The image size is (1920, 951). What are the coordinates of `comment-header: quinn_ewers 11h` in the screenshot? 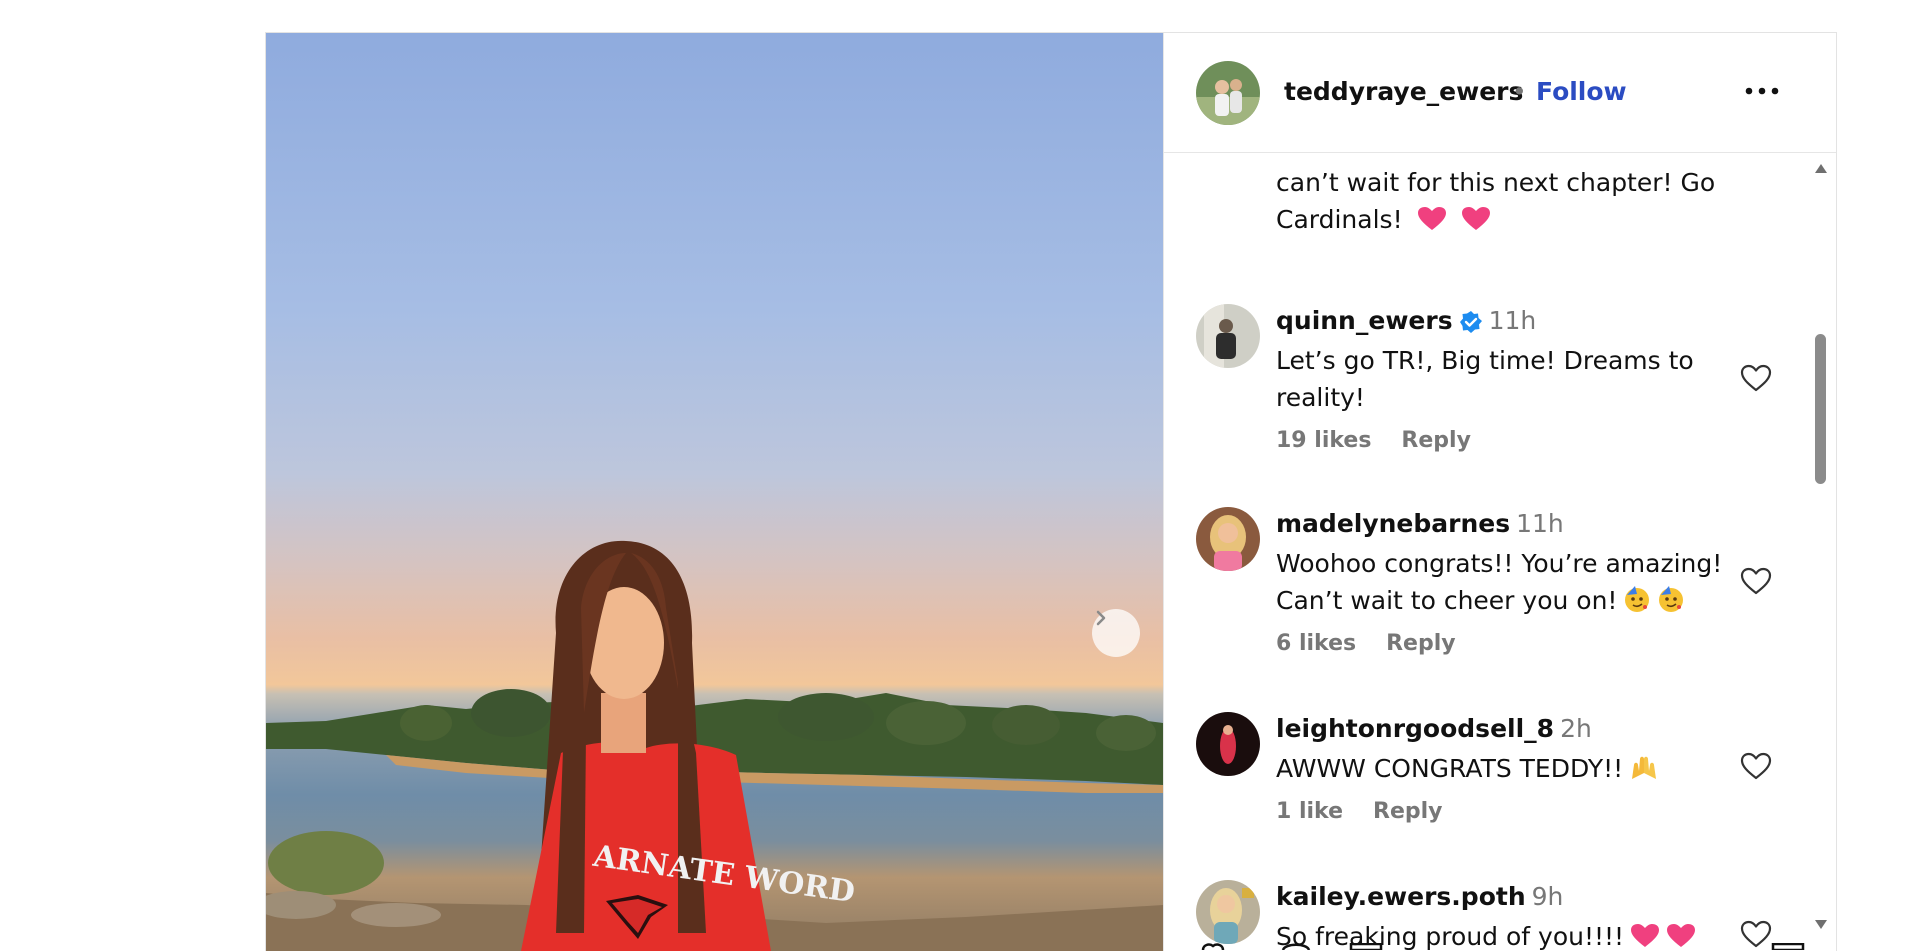 It's located at (1406, 320).